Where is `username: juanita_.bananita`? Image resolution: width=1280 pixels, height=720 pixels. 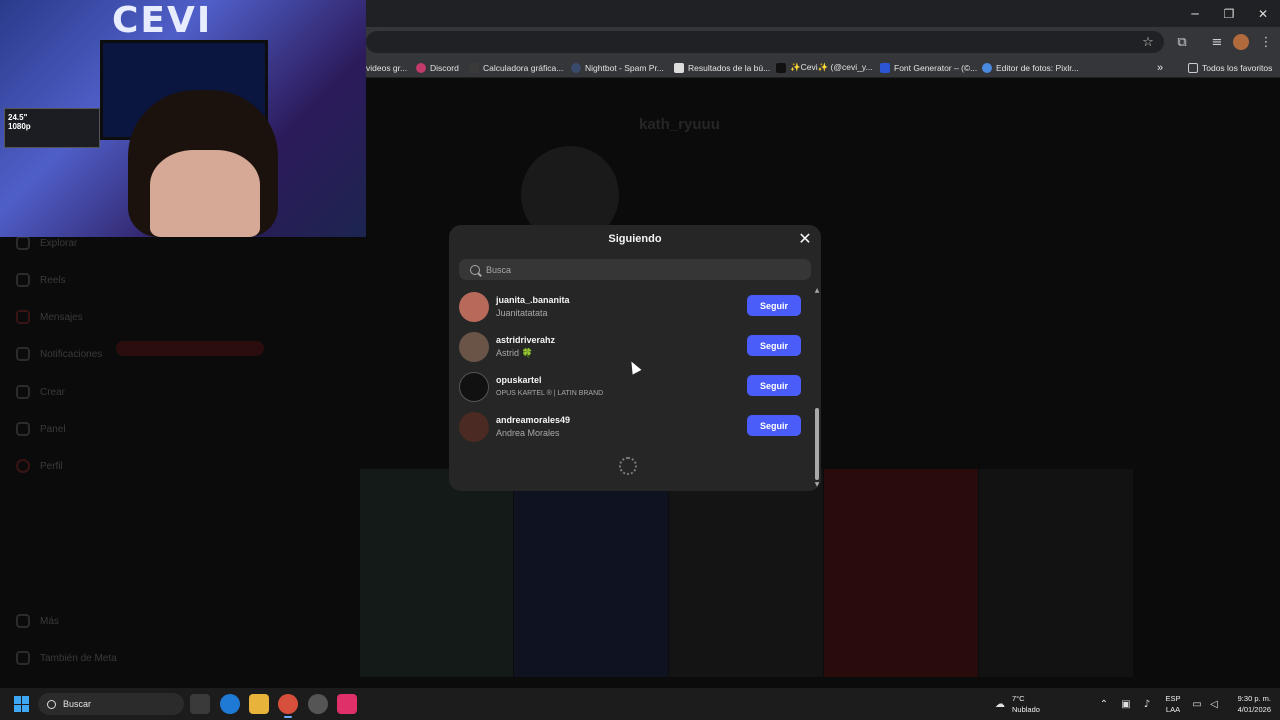 username: juanita_.bananita is located at coordinates (533, 300).